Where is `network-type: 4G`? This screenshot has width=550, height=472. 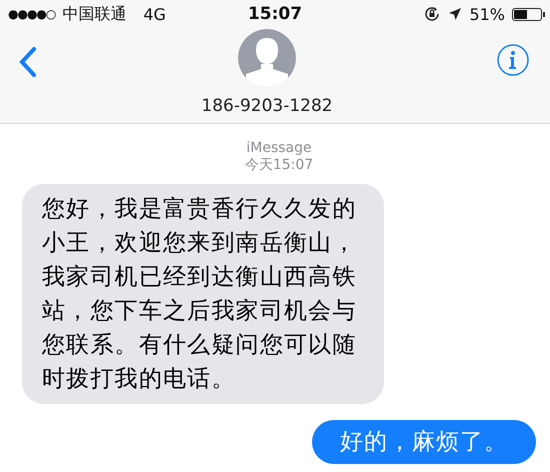
network-type: 4G is located at coordinates (154, 14).